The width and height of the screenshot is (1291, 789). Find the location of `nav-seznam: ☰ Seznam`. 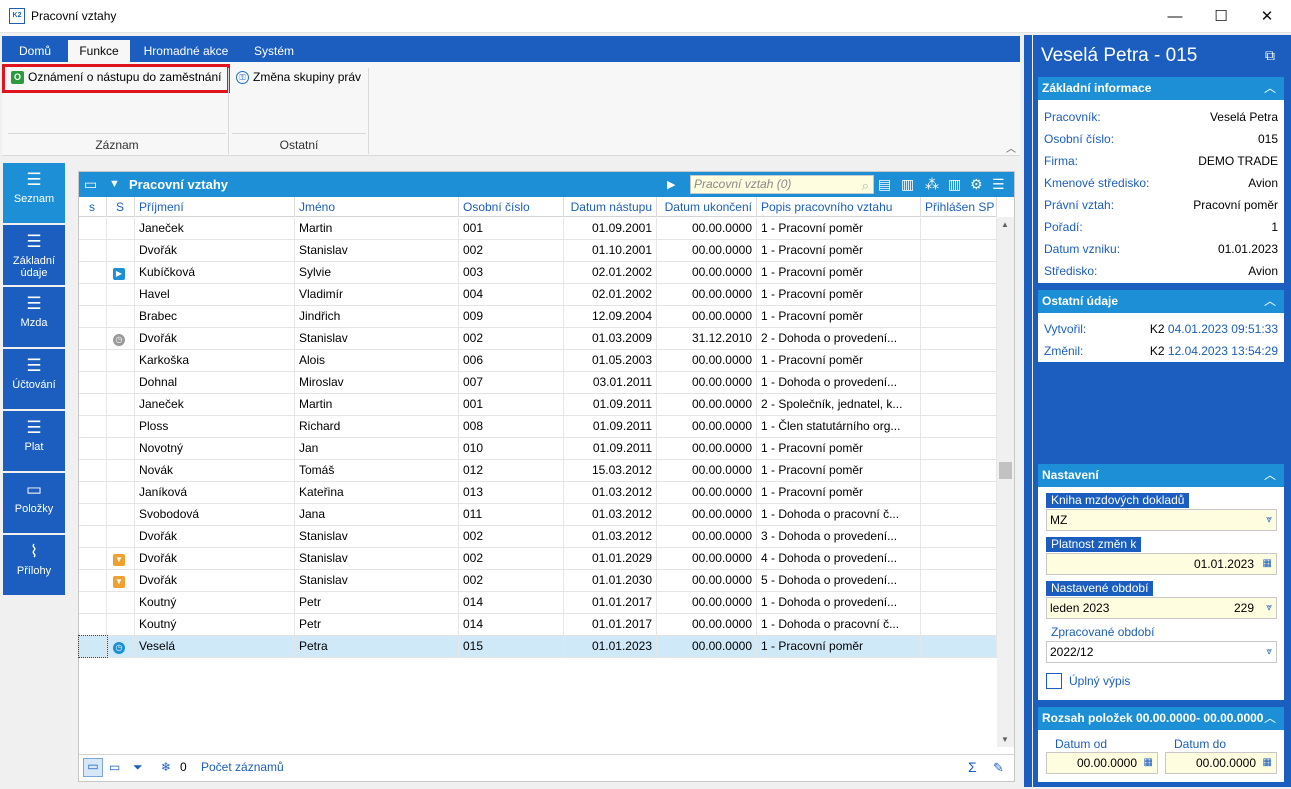

nav-seznam: ☰ Seznam is located at coordinates (34, 193).